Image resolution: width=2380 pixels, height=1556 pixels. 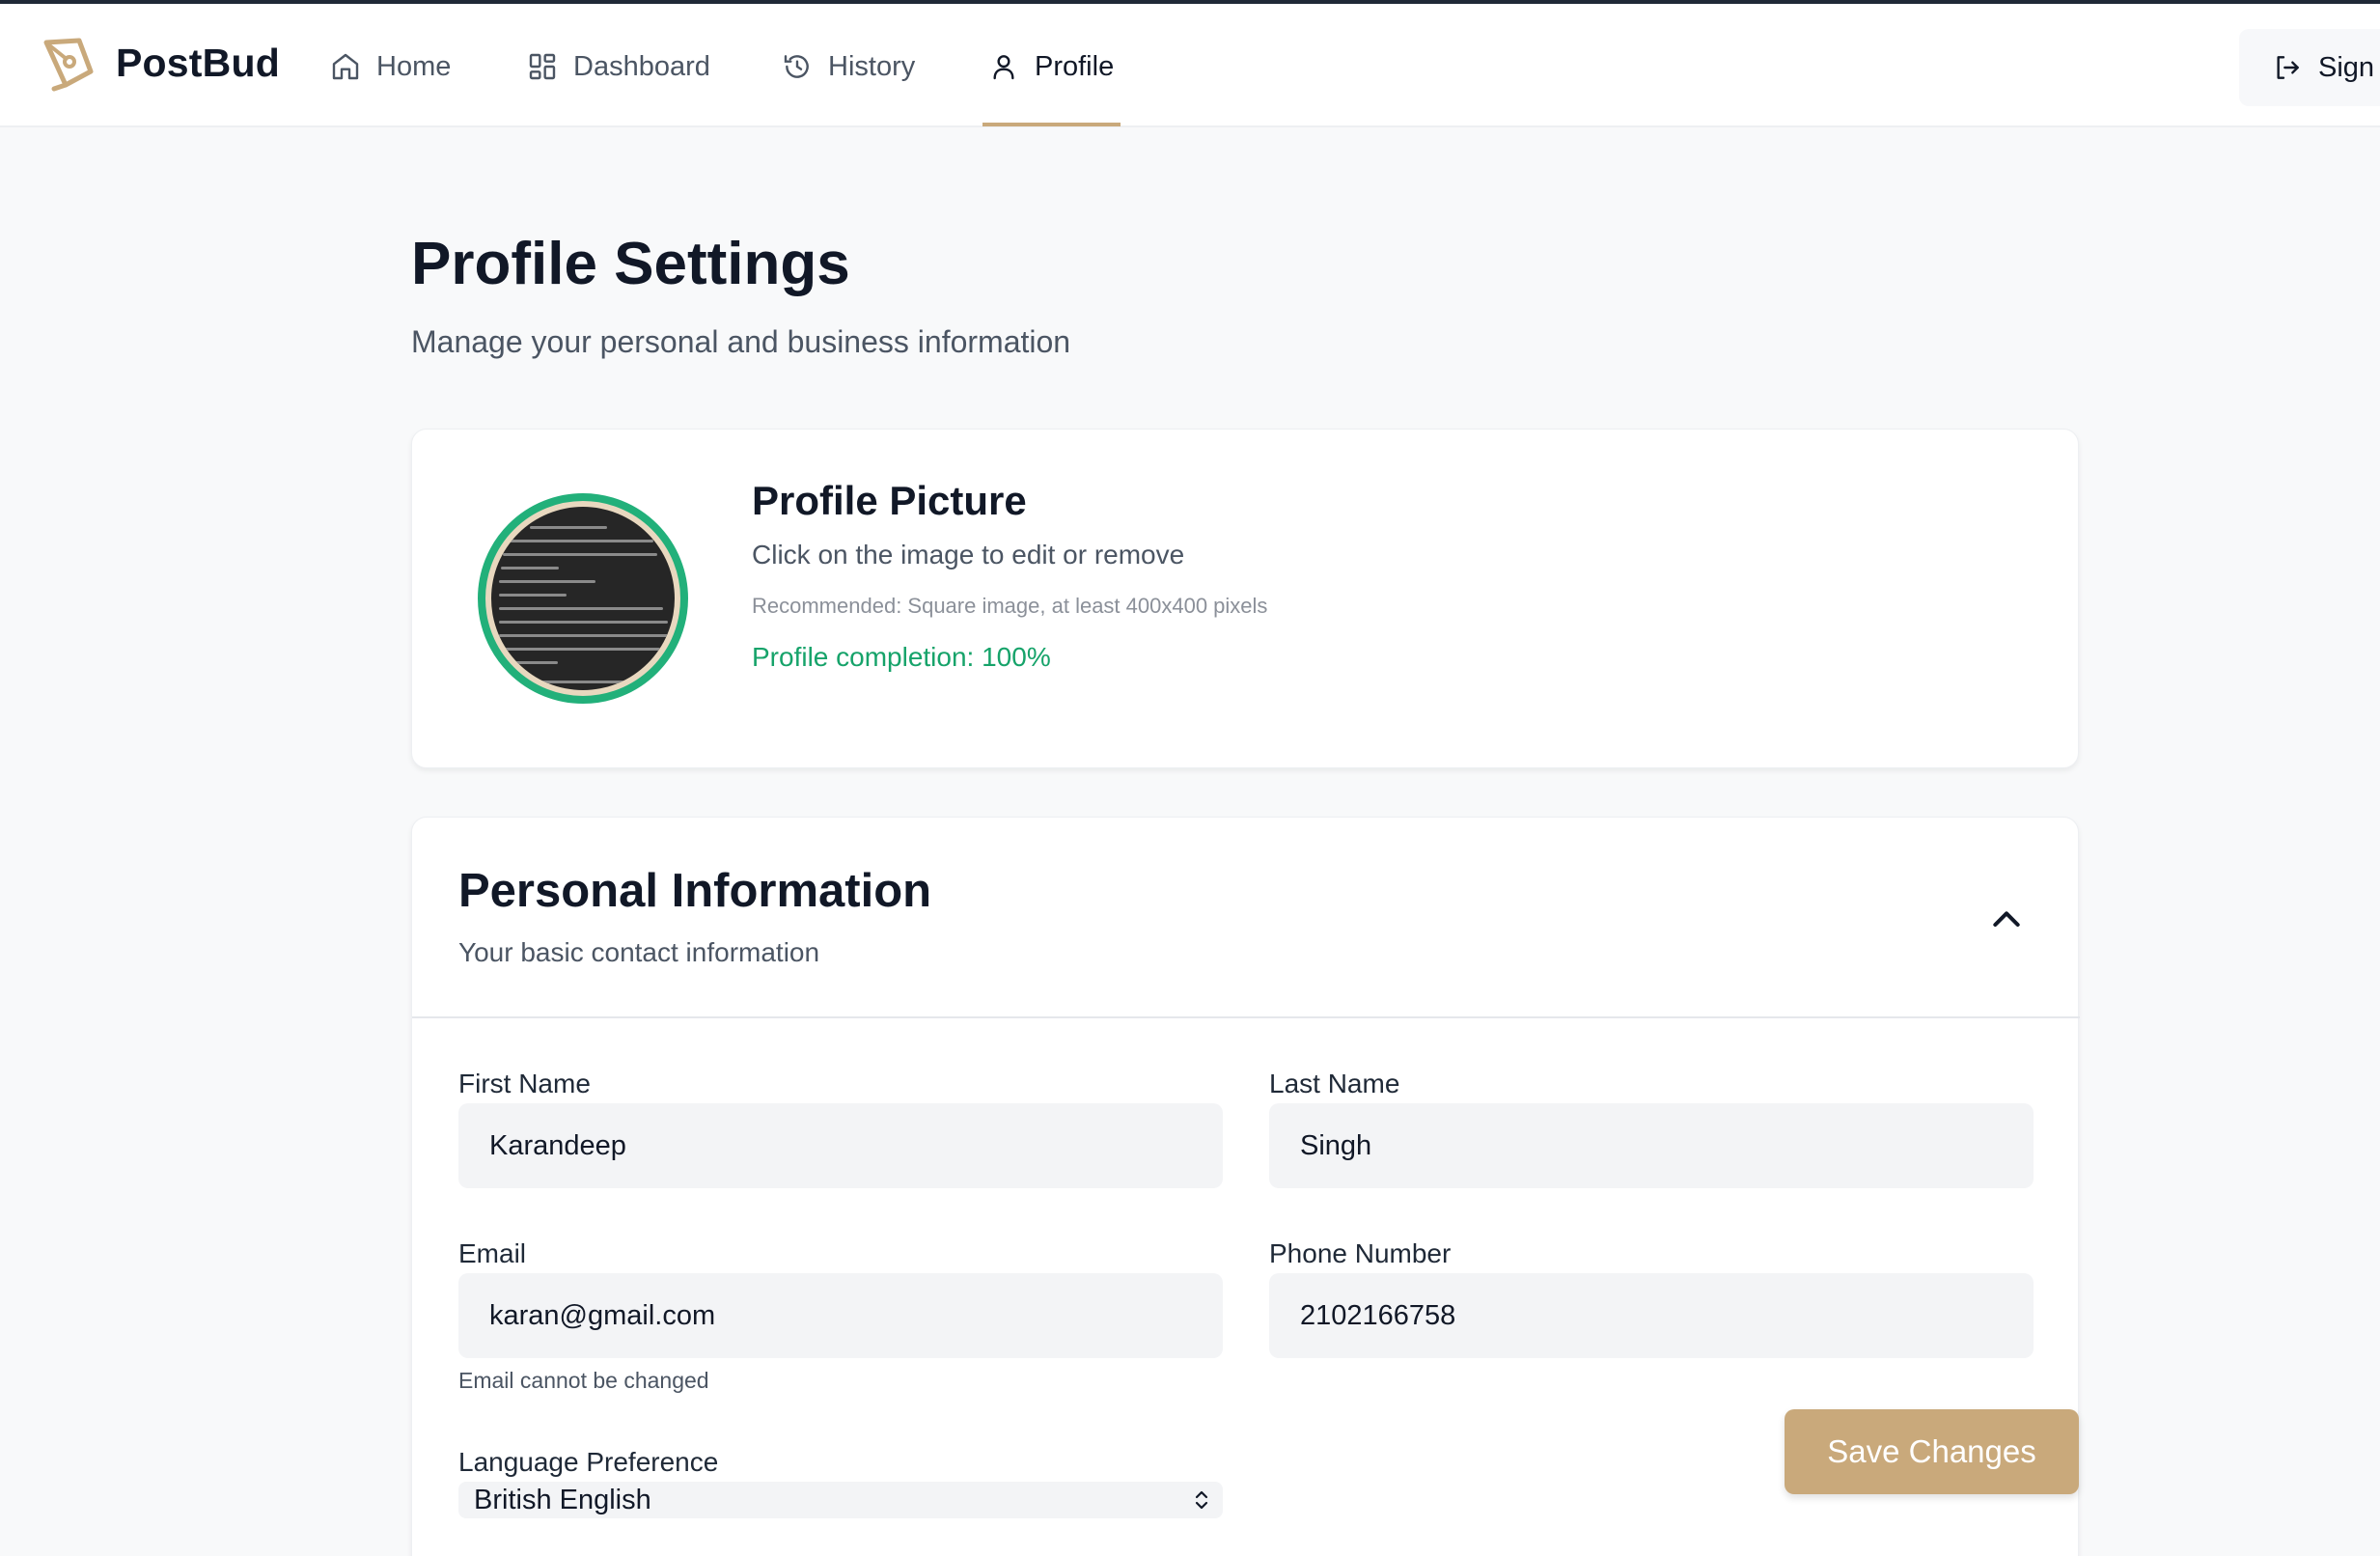 I want to click on section-subtitle: Your basic contact information, so click(x=639, y=952).